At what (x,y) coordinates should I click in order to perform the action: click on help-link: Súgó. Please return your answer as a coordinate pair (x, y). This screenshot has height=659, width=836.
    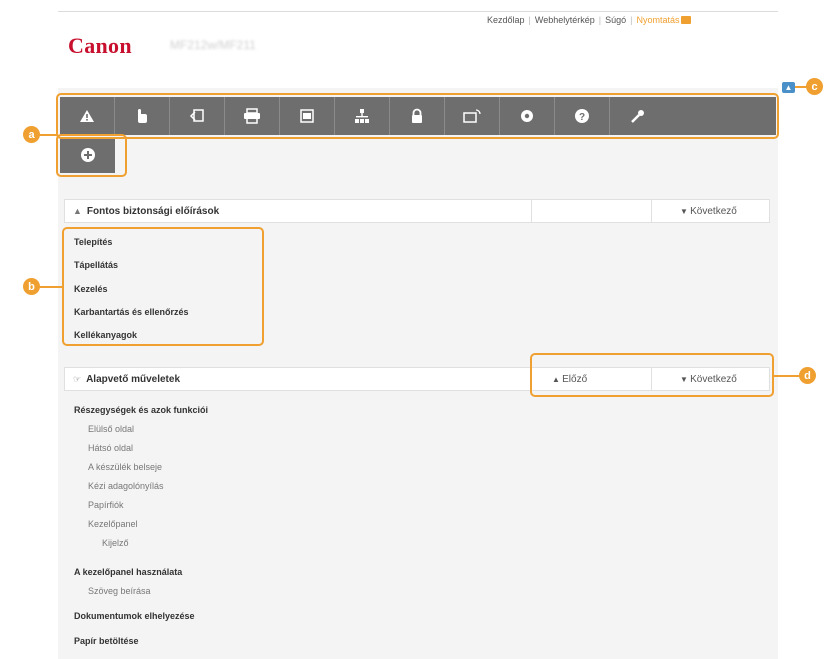
    Looking at the image, I should click on (615, 20).